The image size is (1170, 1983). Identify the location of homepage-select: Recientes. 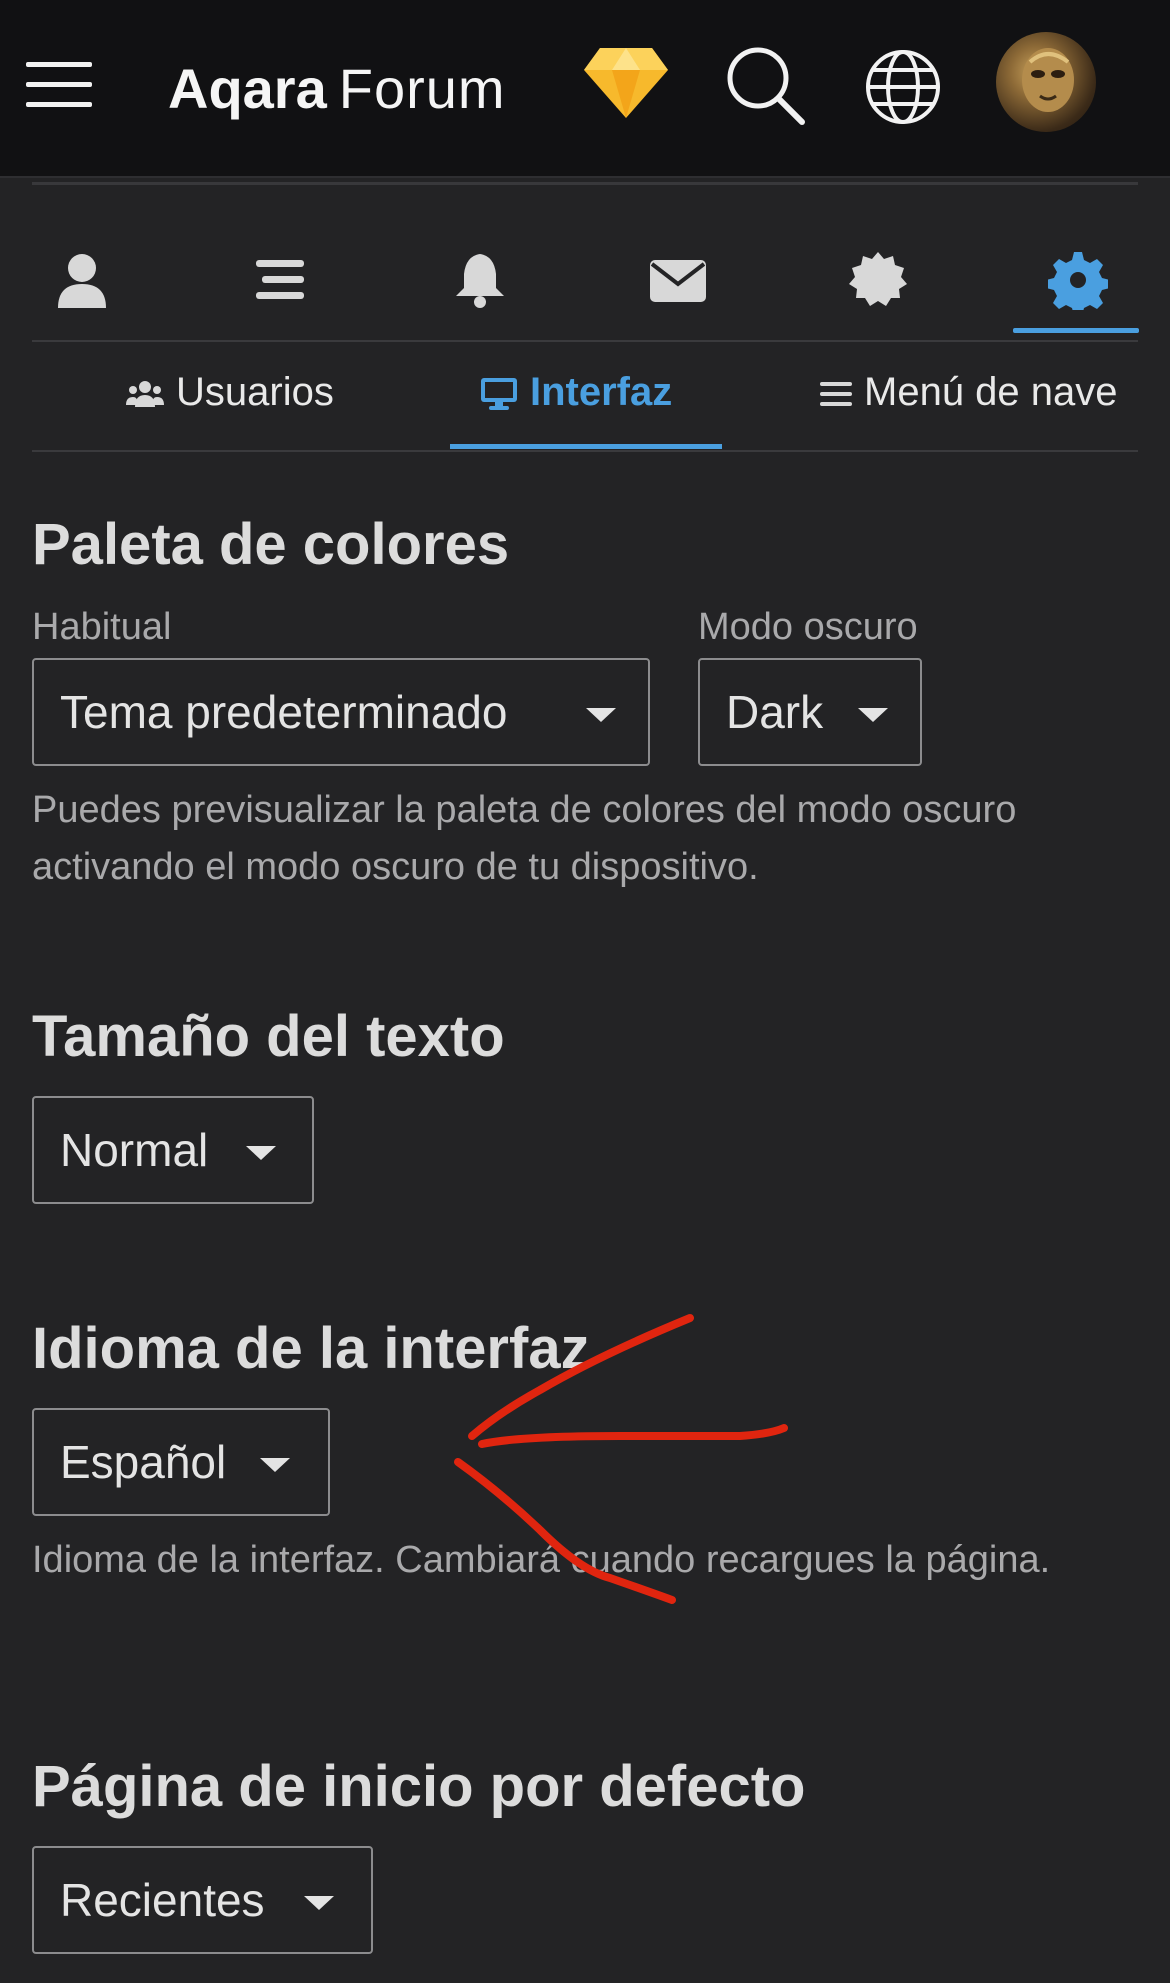
(202, 1900).